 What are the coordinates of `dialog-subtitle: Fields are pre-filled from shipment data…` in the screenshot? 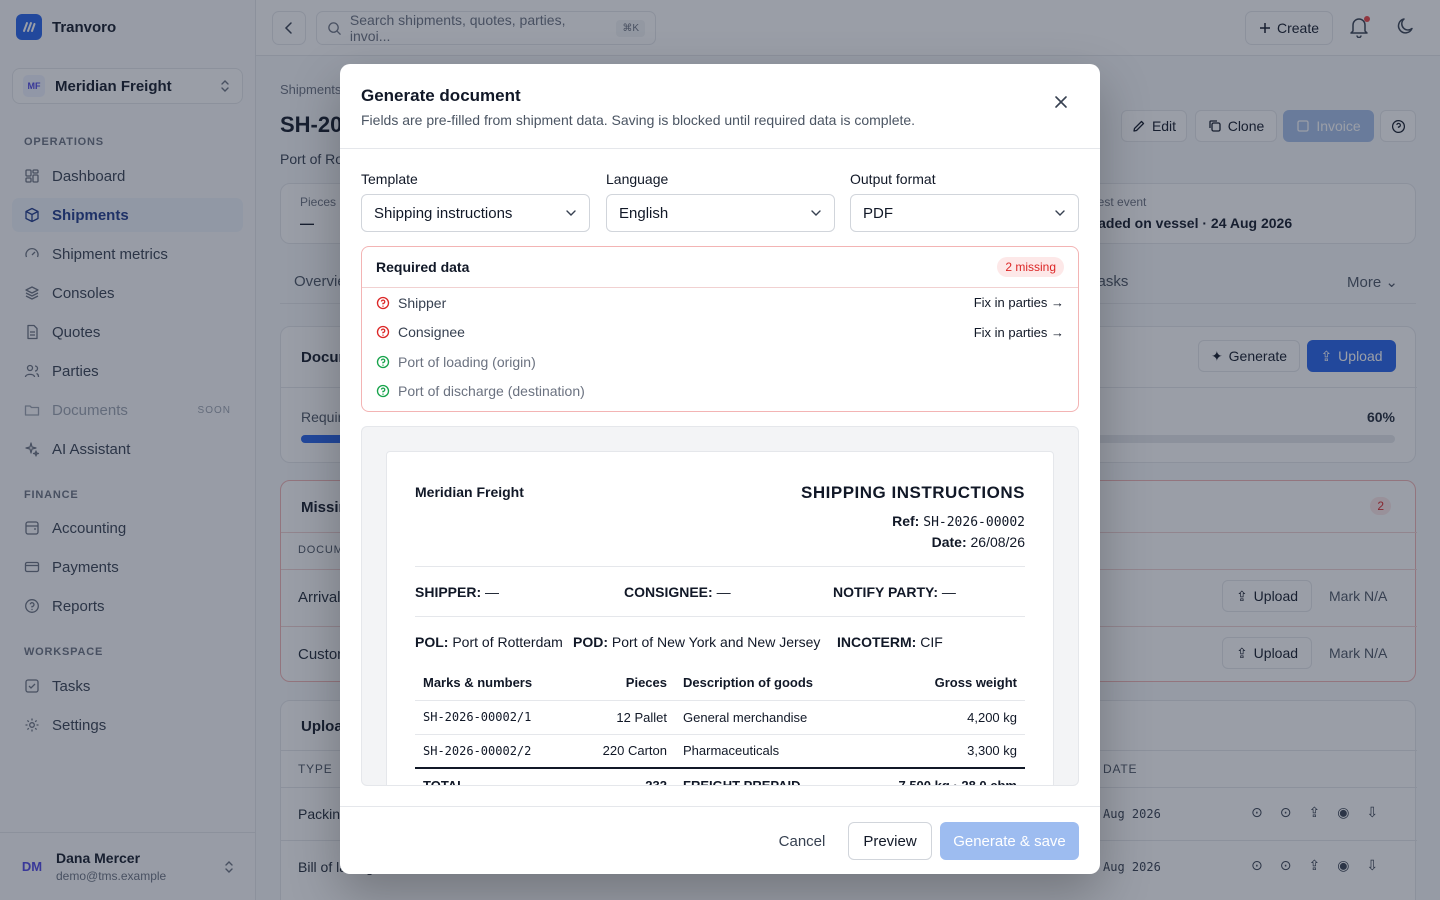 It's located at (638, 120).